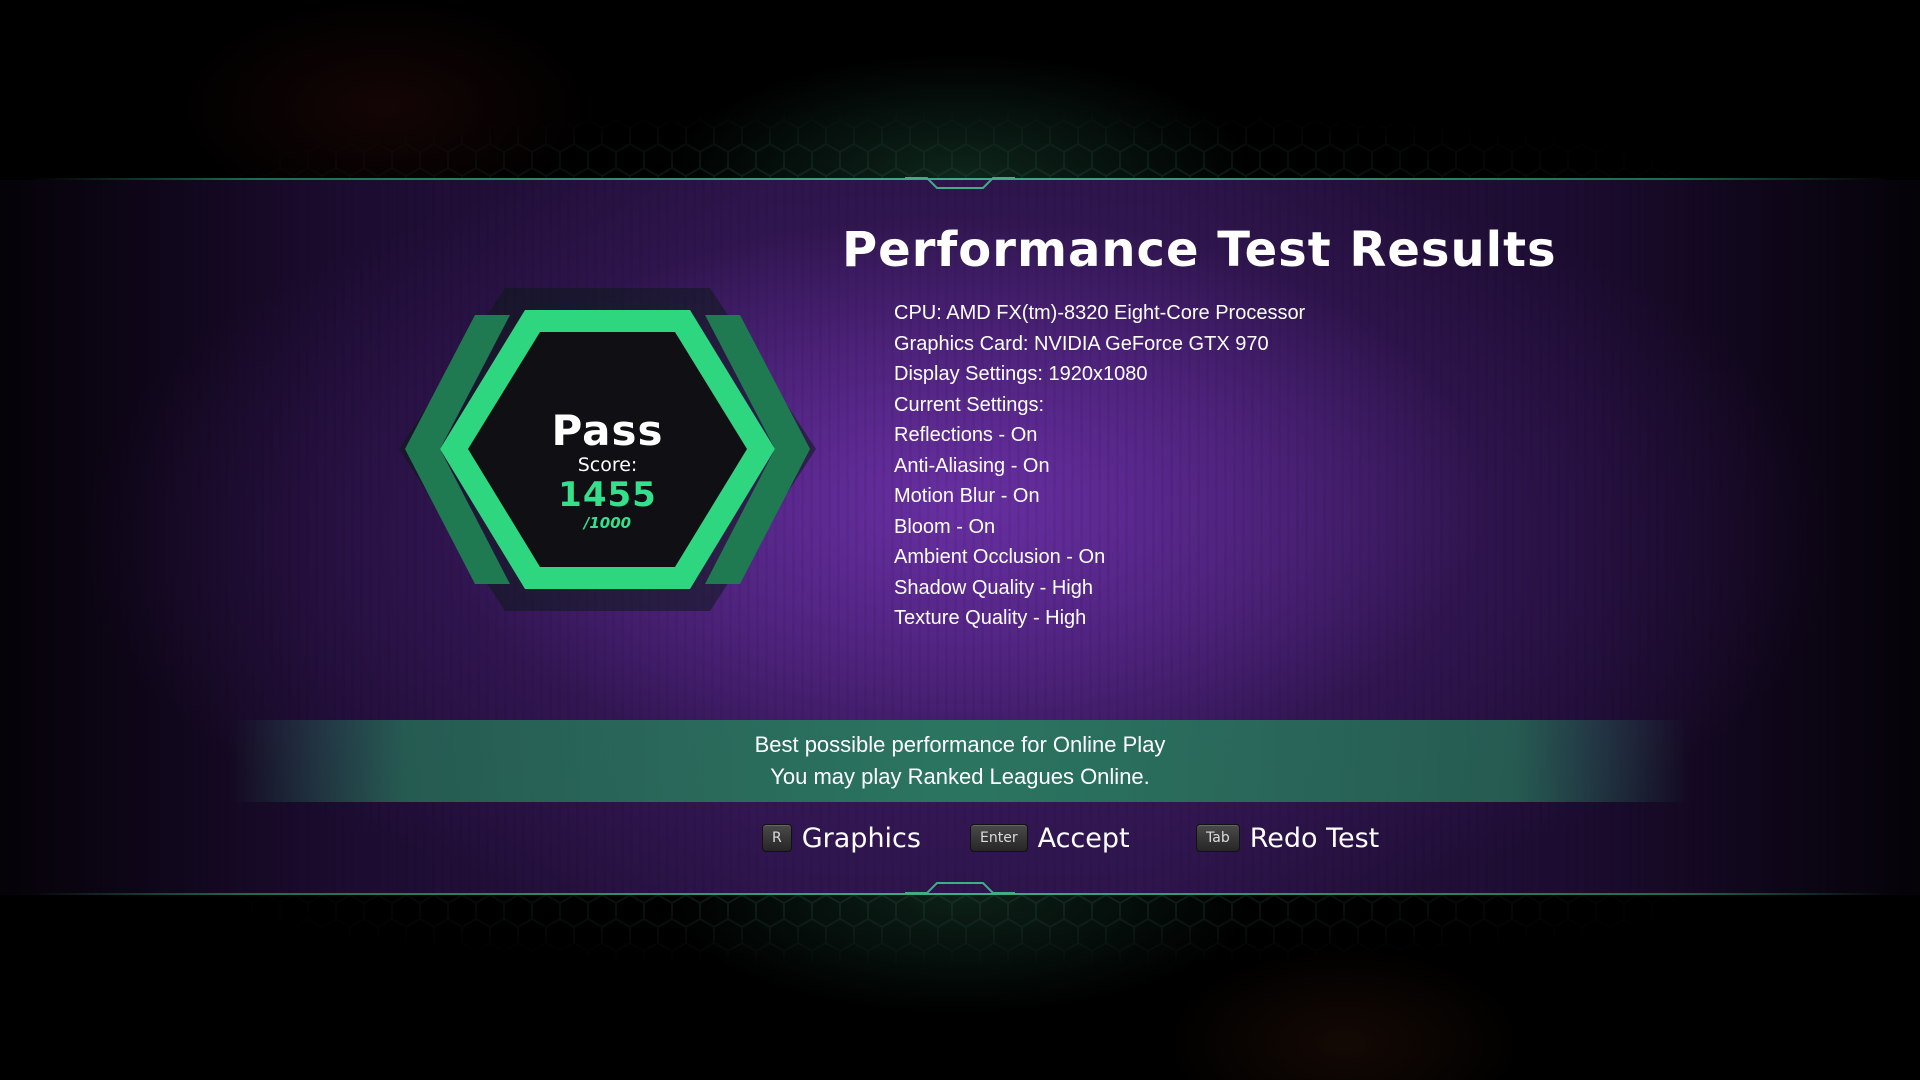 The height and width of the screenshot is (1080, 1920). What do you see at coordinates (1218, 838) in the screenshot?
I see `key-tab-icon: Tab` at bounding box center [1218, 838].